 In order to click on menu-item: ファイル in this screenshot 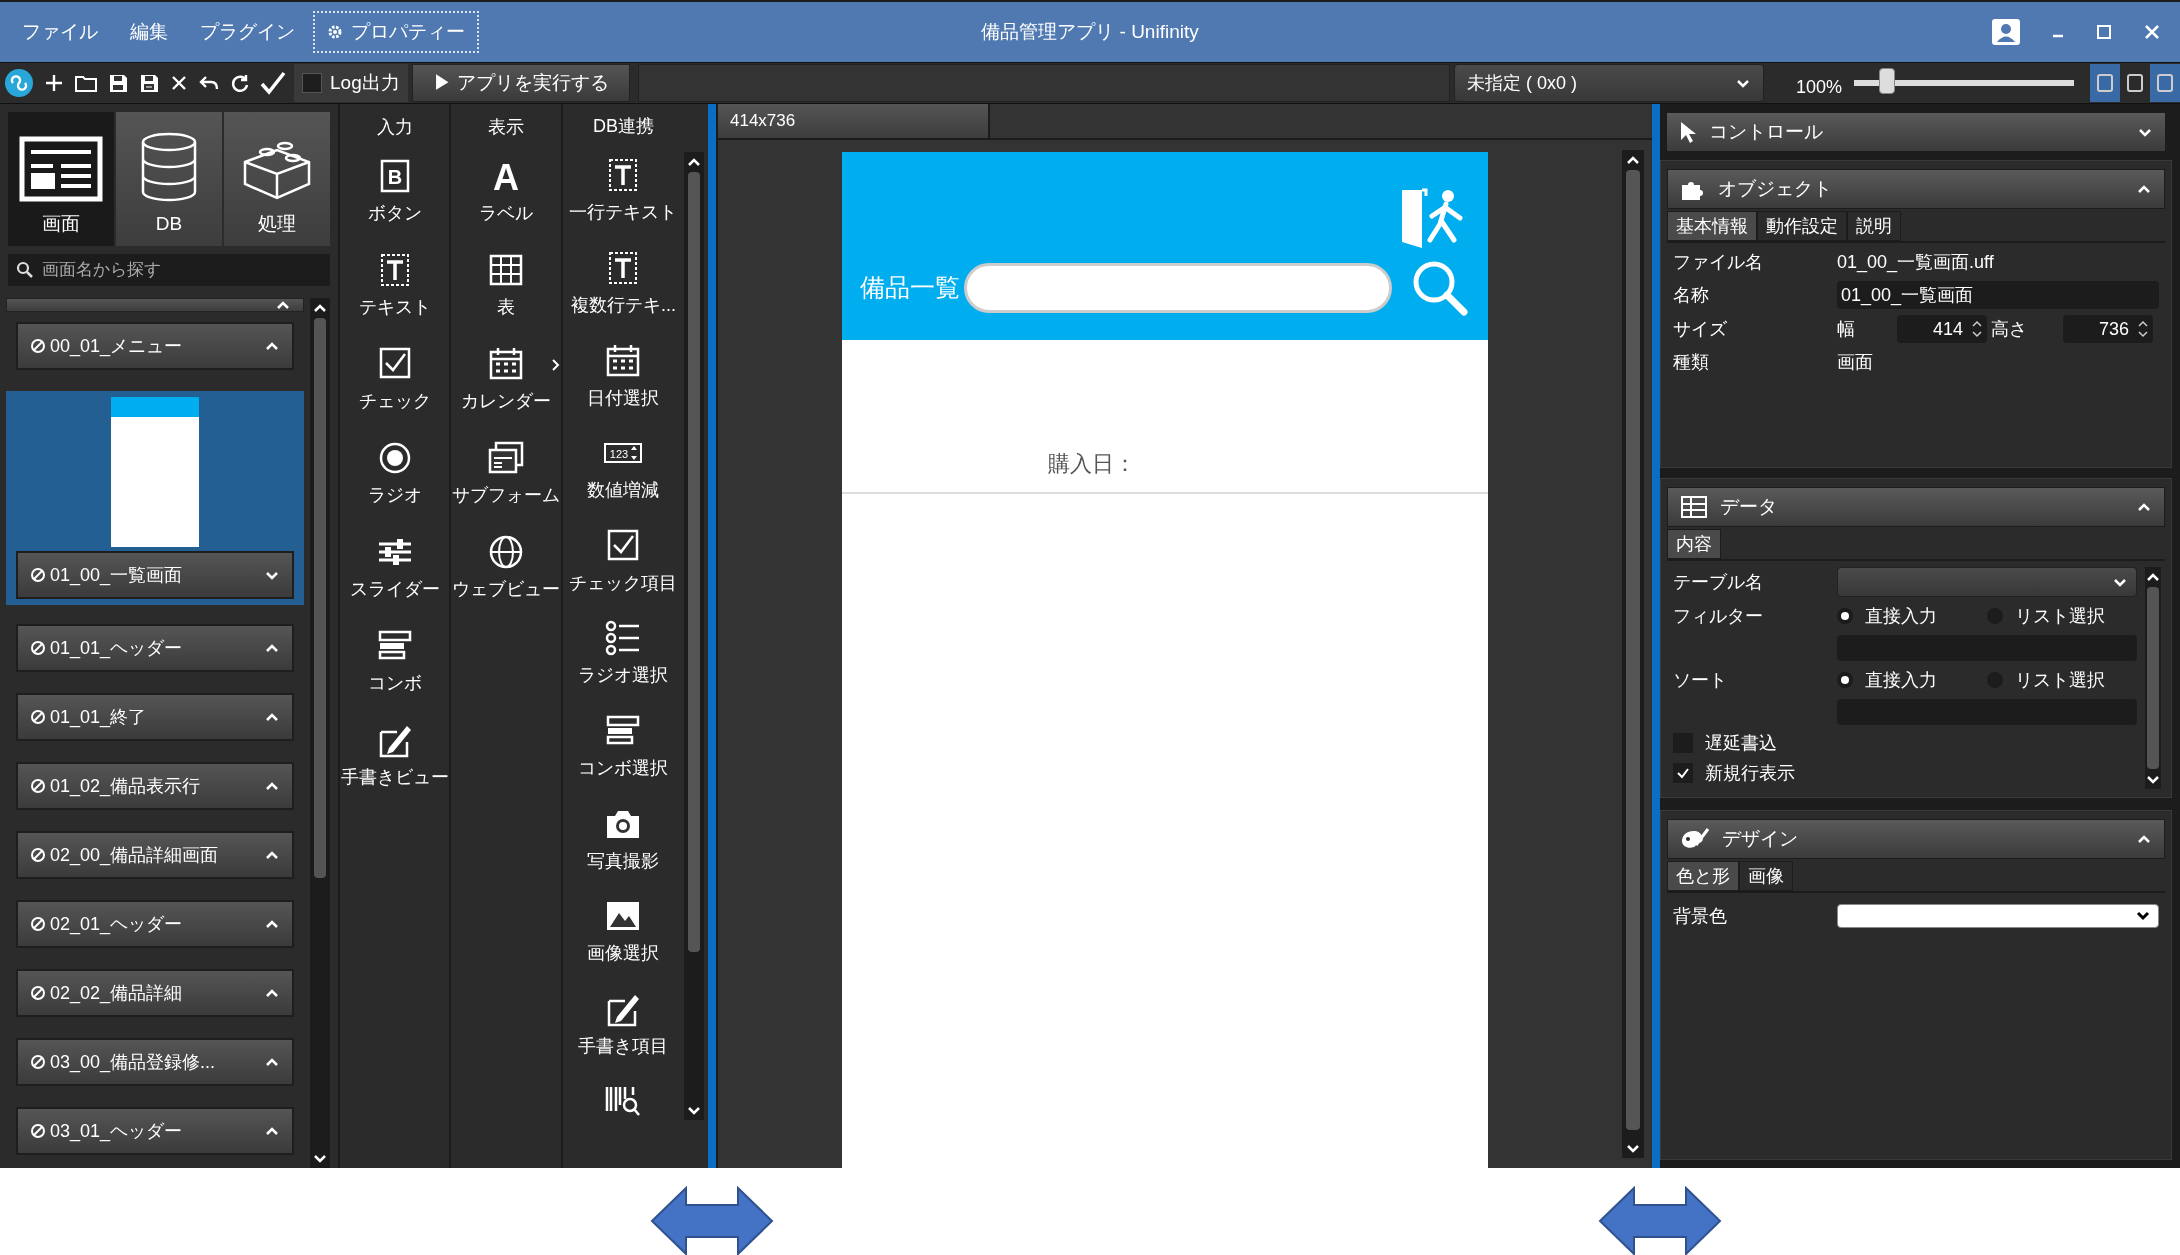, I will do `click(60, 32)`.